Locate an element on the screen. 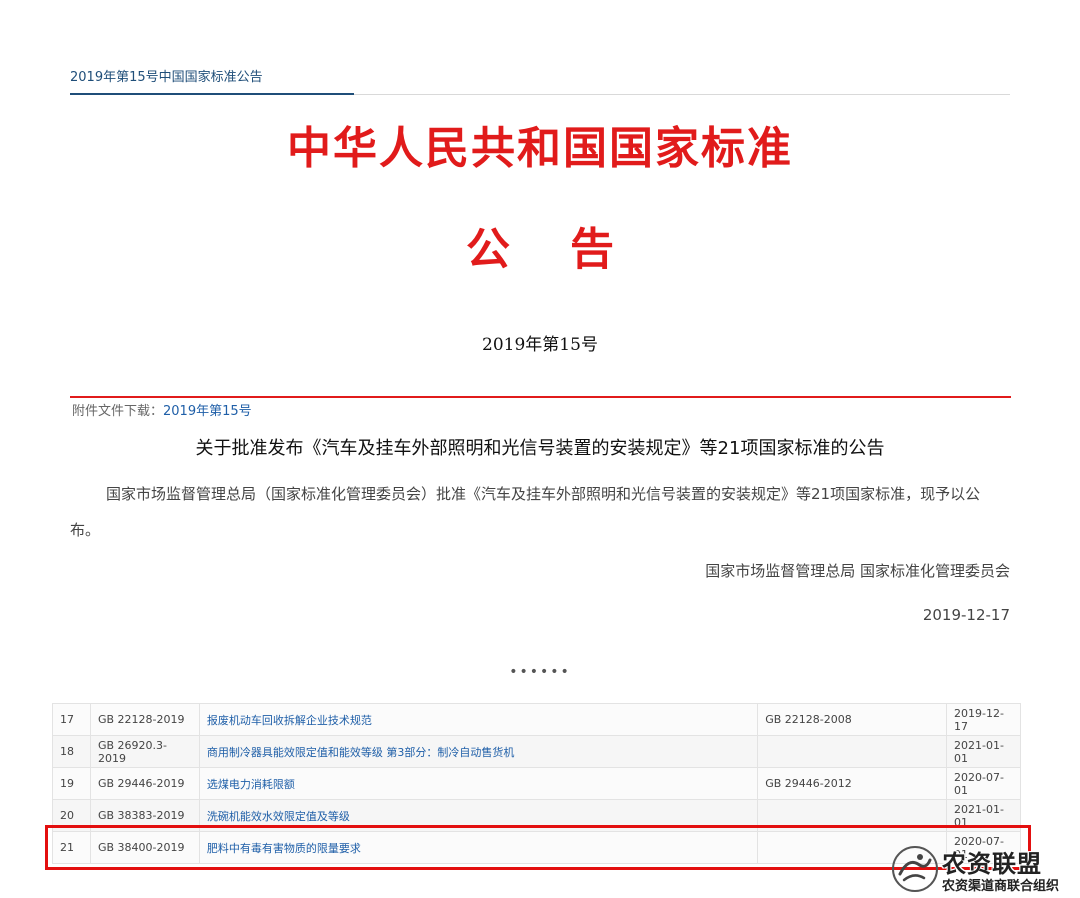 The width and height of the screenshot is (1080, 898). attachment-label: 附件文件下载： is located at coordinates (118, 411).